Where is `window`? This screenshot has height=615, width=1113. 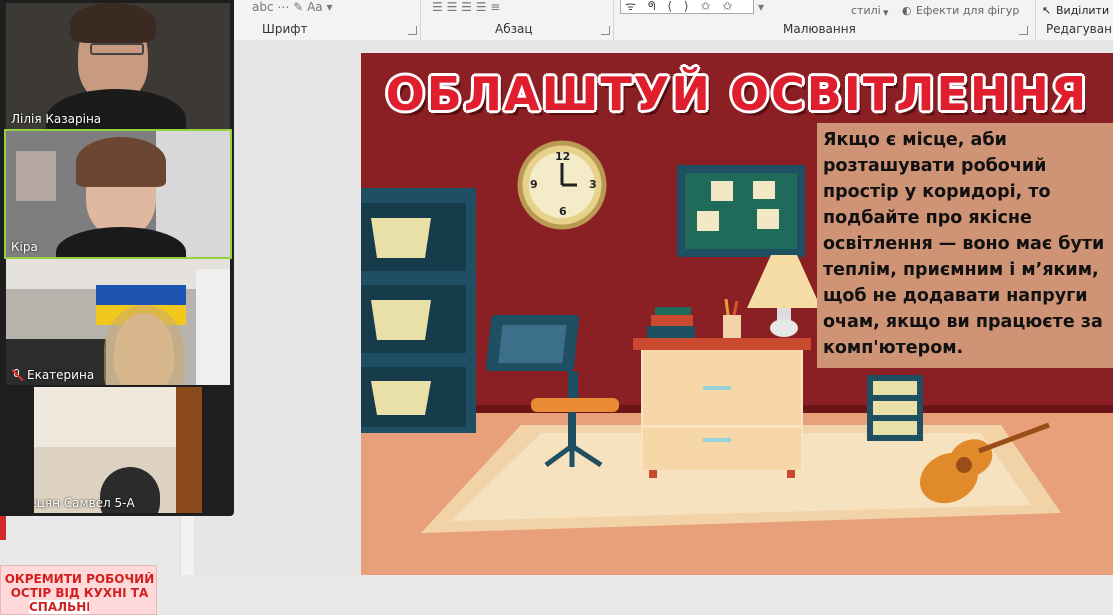
window is located at coordinates (213, 327).